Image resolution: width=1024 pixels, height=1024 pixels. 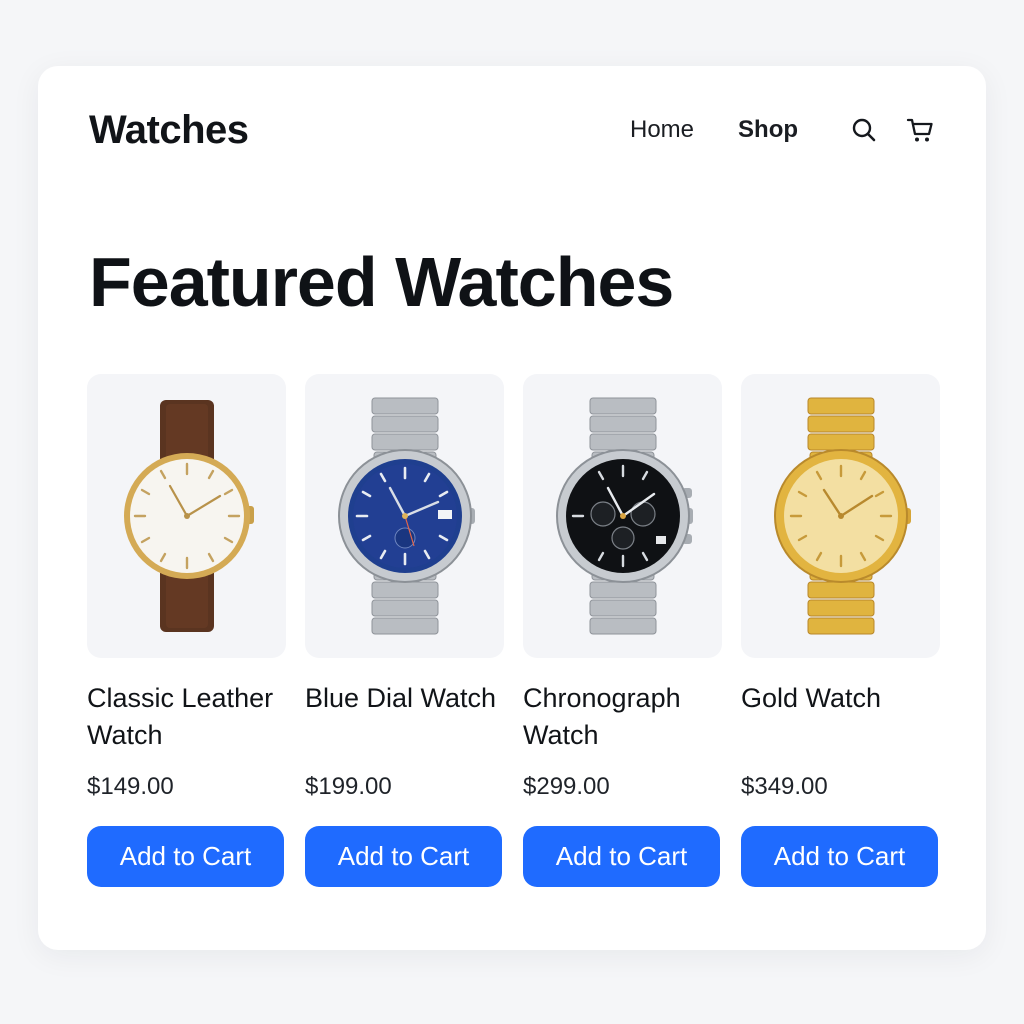 What do you see at coordinates (622, 717) in the screenshot?
I see `product-name: Chronograph Watch` at bounding box center [622, 717].